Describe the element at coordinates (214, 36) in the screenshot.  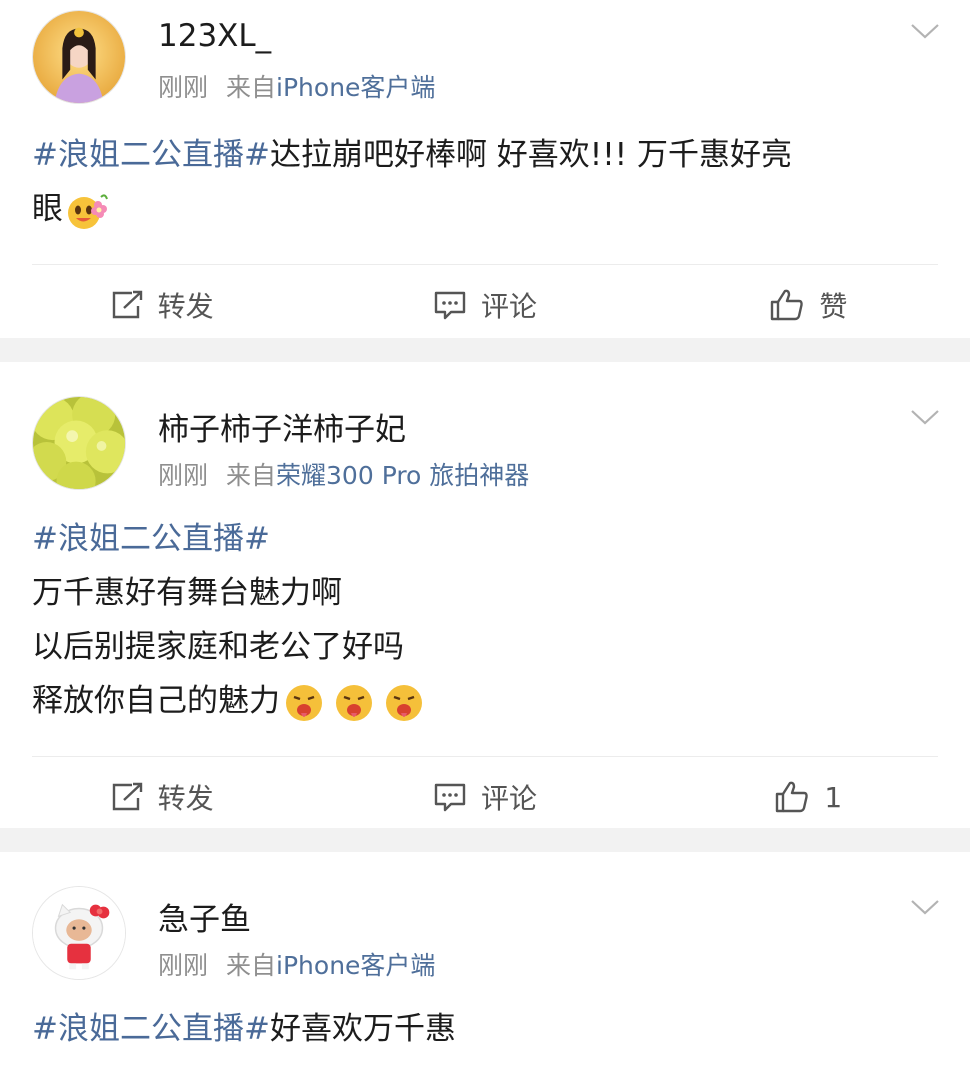
I see `username: 123XL_` at that location.